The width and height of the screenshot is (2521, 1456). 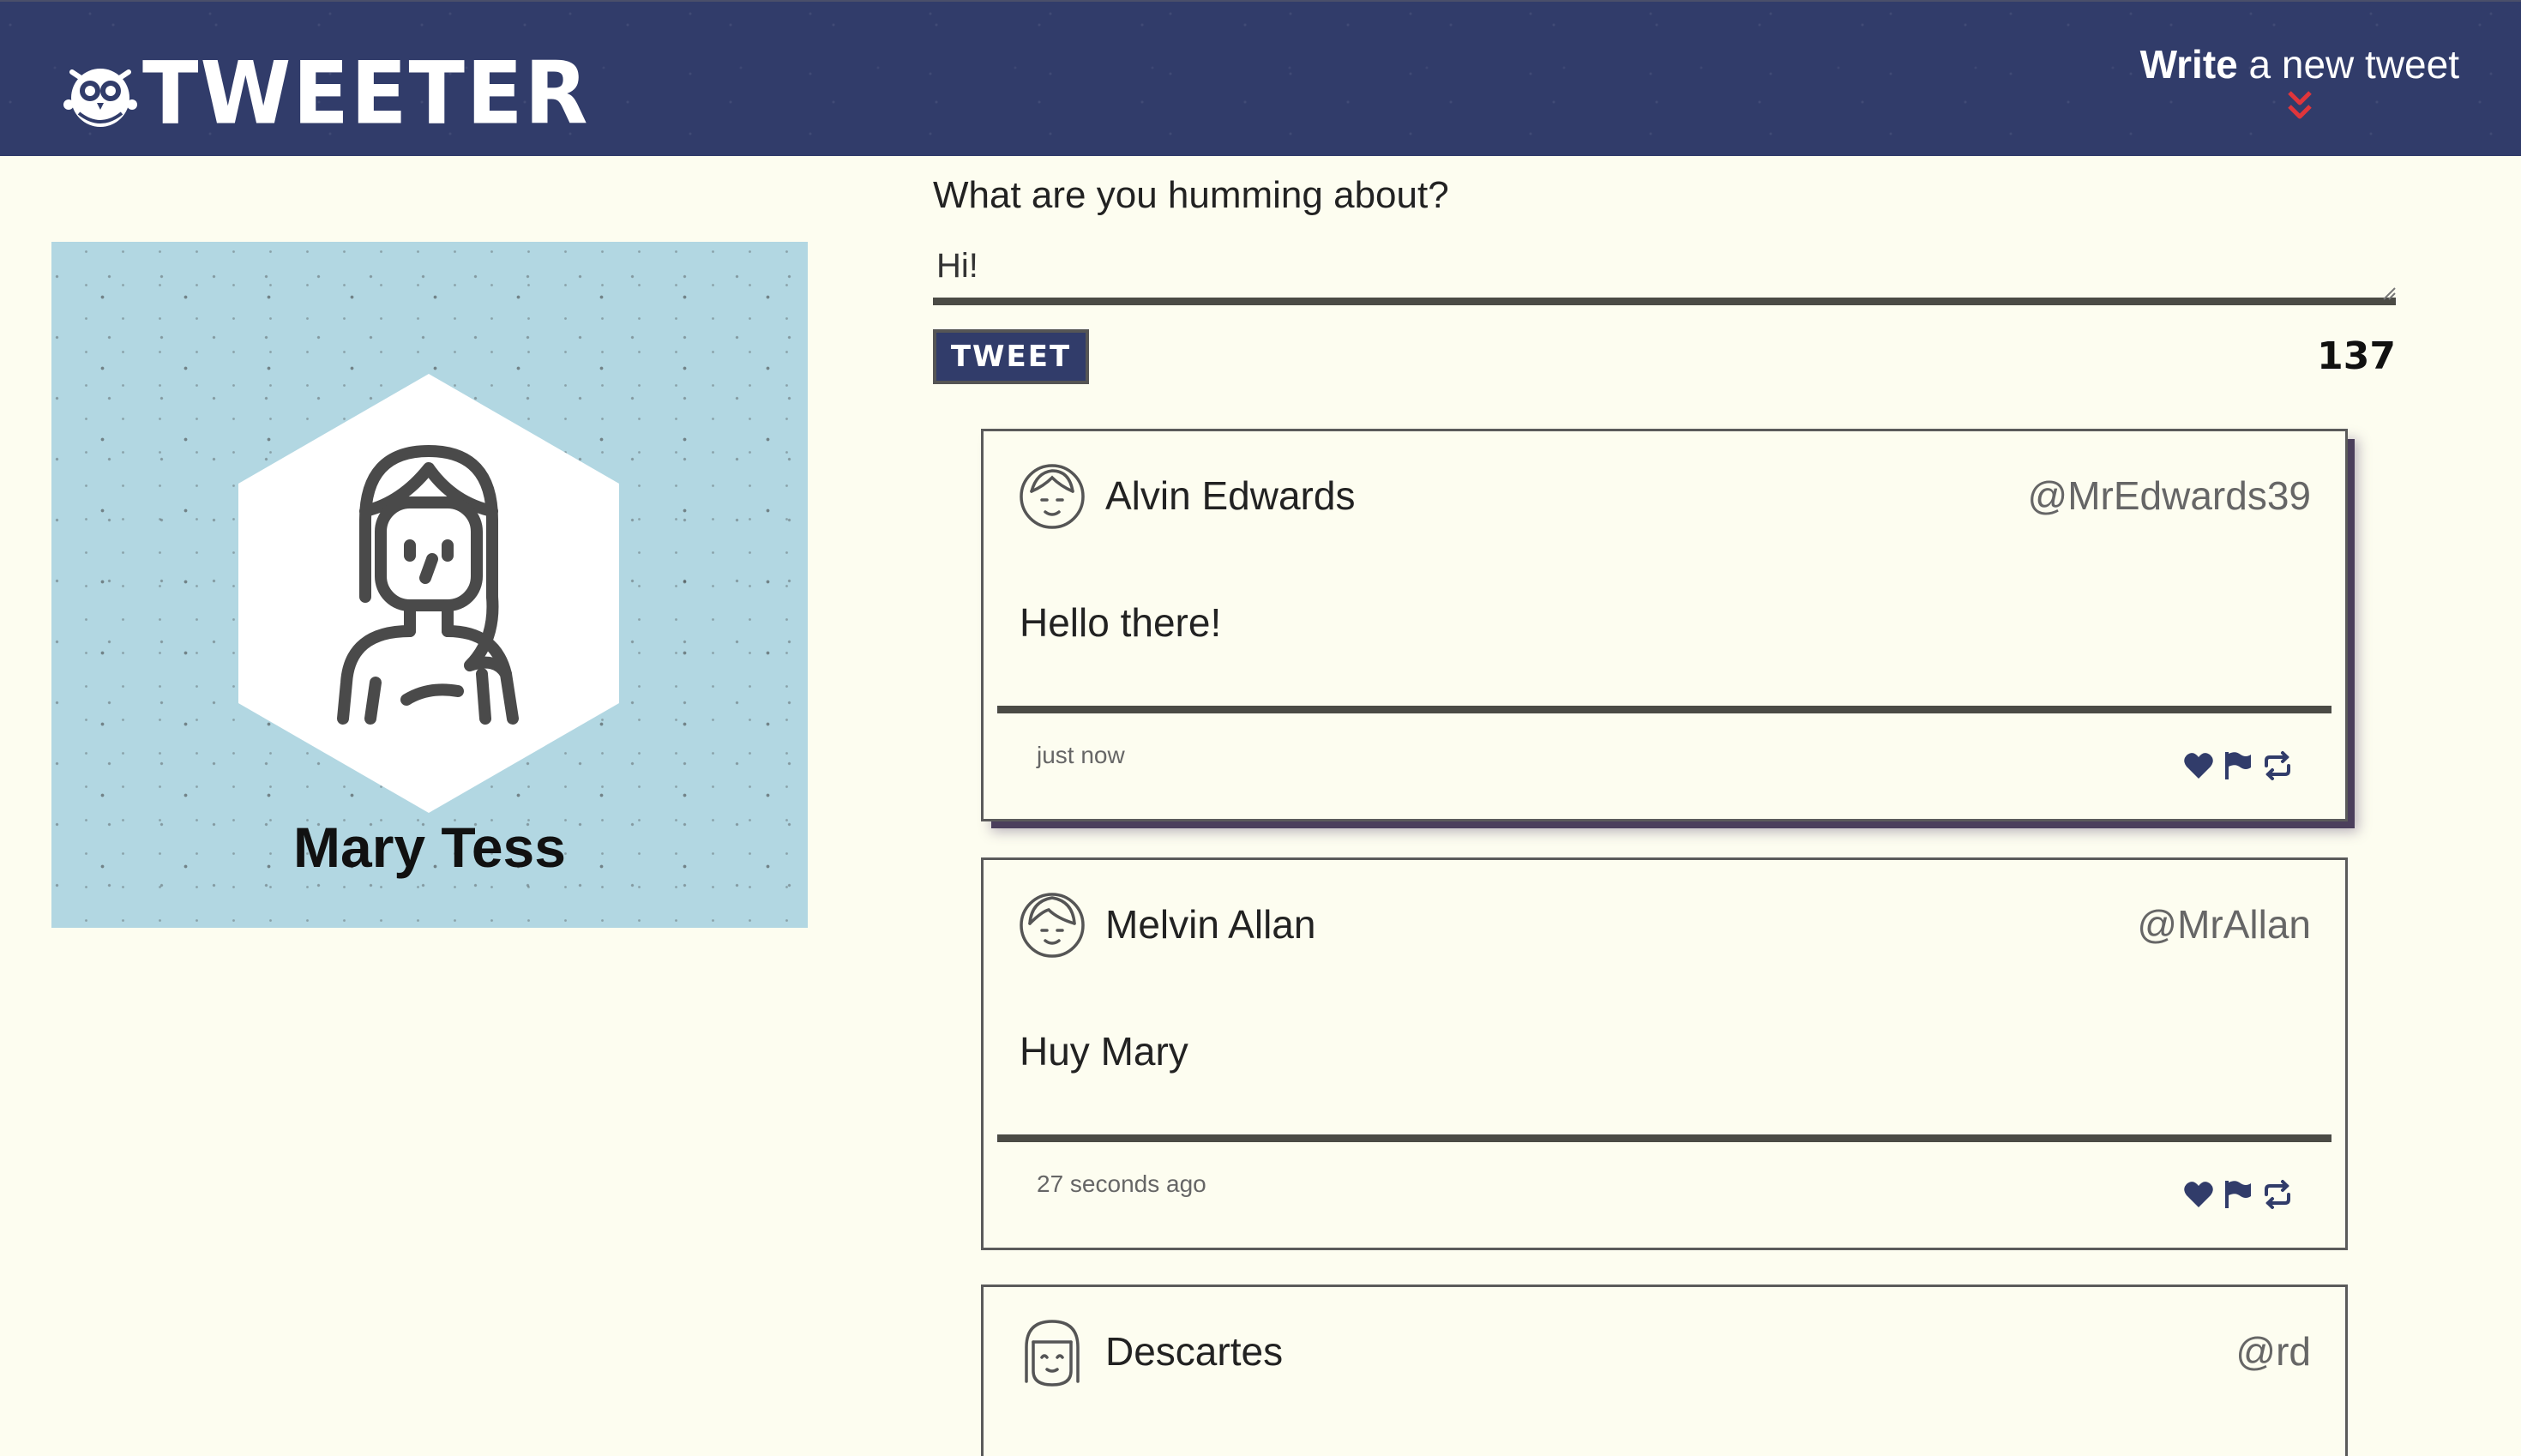 What do you see at coordinates (1194, 1351) in the screenshot?
I see `tweet-author: Descartes` at bounding box center [1194, 1351].